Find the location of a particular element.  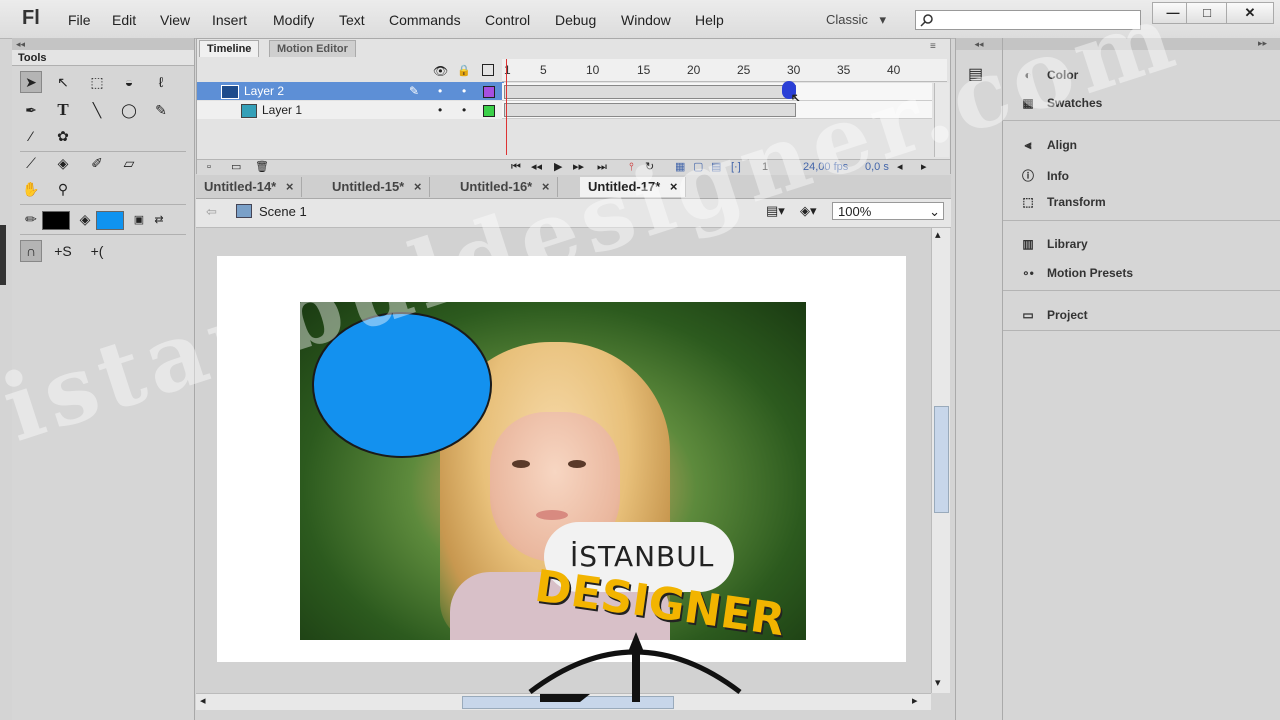

tab-untitled-14: Untitled-14* × is located at coordinates (249, 187).